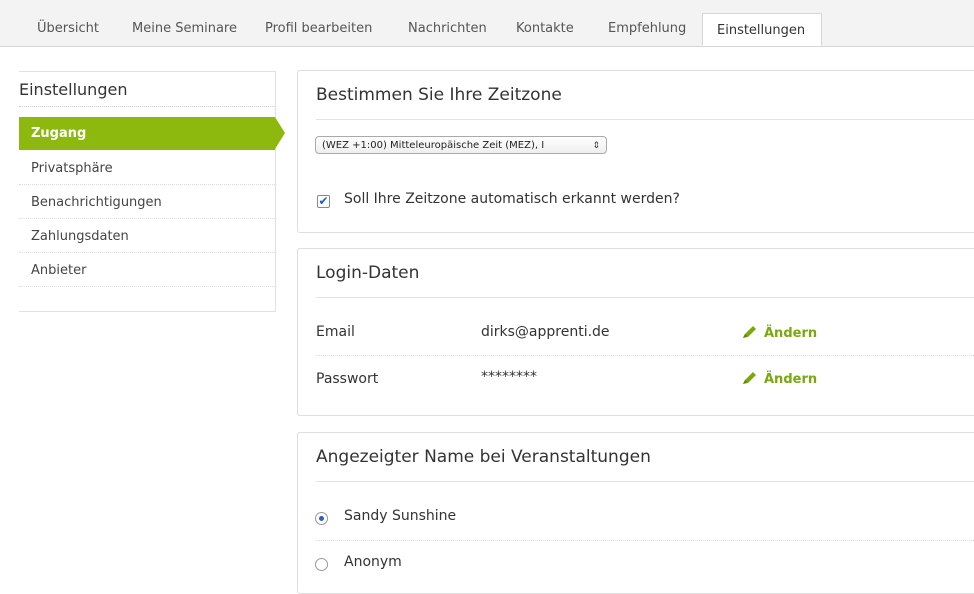  What do you see at coordinates (321, 518) in the screenshot?
I see `radio-sandy-sunshine` at bounding box center [321, 518].